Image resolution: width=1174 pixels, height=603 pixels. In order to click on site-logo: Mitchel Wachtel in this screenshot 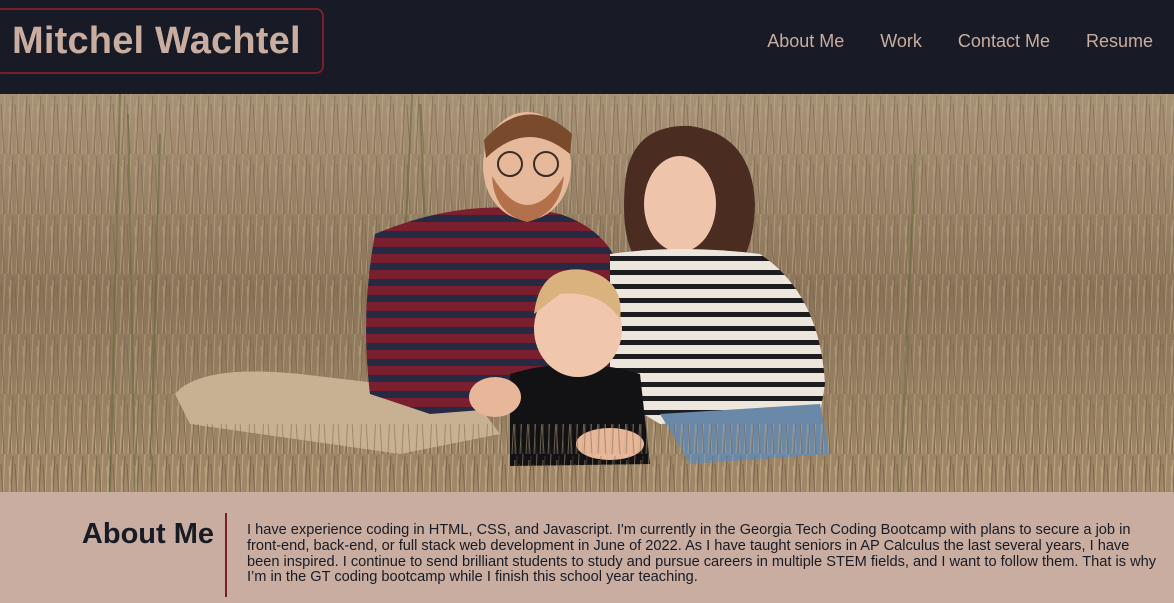, I will do `click(162, 41)`.